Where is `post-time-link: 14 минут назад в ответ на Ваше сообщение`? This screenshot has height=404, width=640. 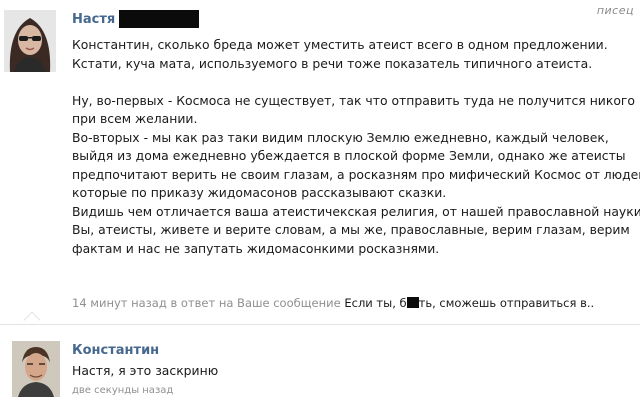
post-time-link: 14 минут назад в ответ на Ваше сообщение is located at coordinates (206, 303).